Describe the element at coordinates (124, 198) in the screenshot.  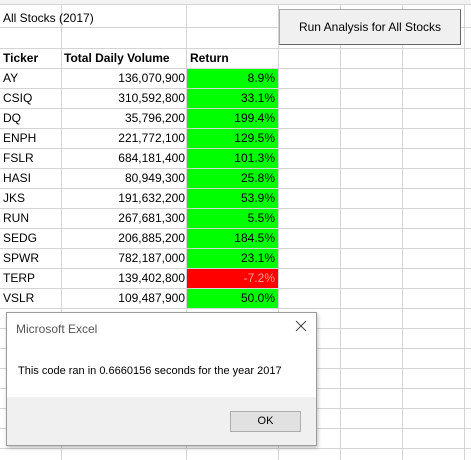
I see `volume-cell: 191,632,200` at that location.